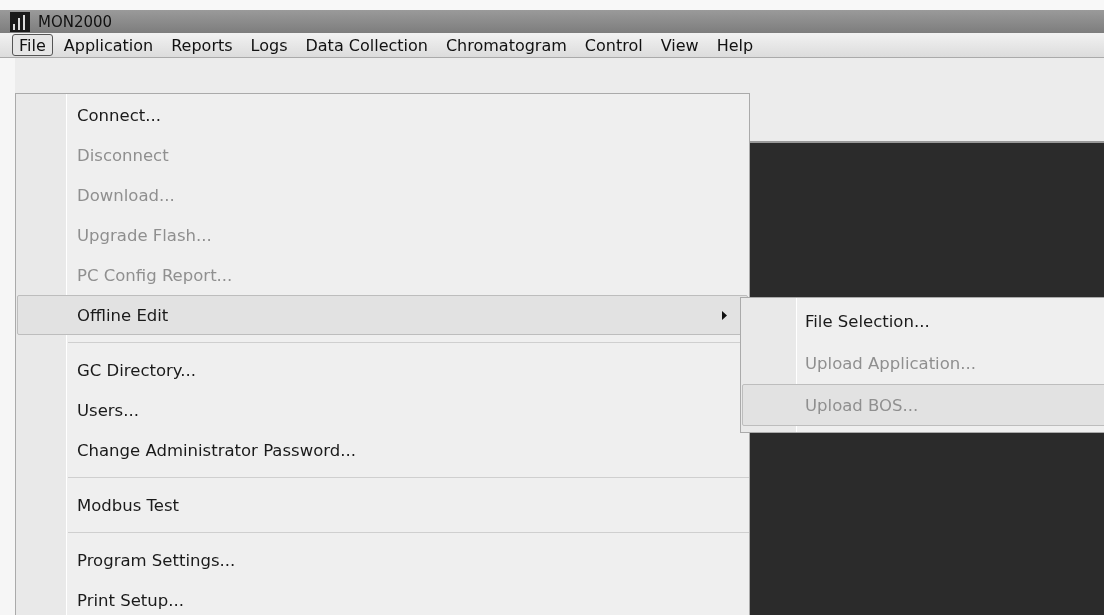 This screenshot has width=1104, height=615. What do you see at coordinates (366, 45) in the screenshot?
I see `menu-bar-item: Data Collection` at bounding box center [366, 45].